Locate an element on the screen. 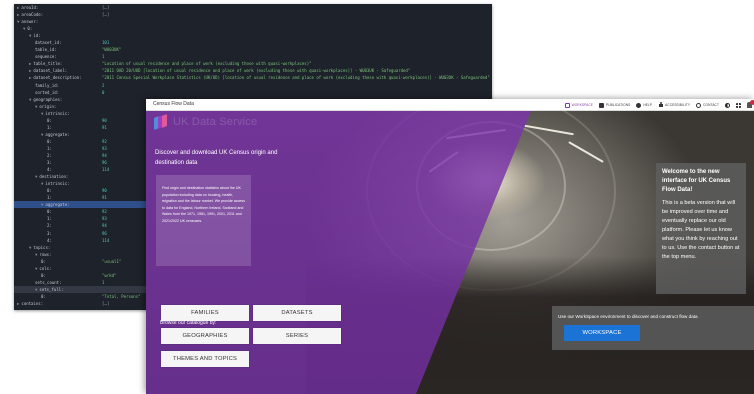 The width and height of the screenshot is (754, 394). json-tree-row: dataset_id: 101 is located at coordinates (253, 42).